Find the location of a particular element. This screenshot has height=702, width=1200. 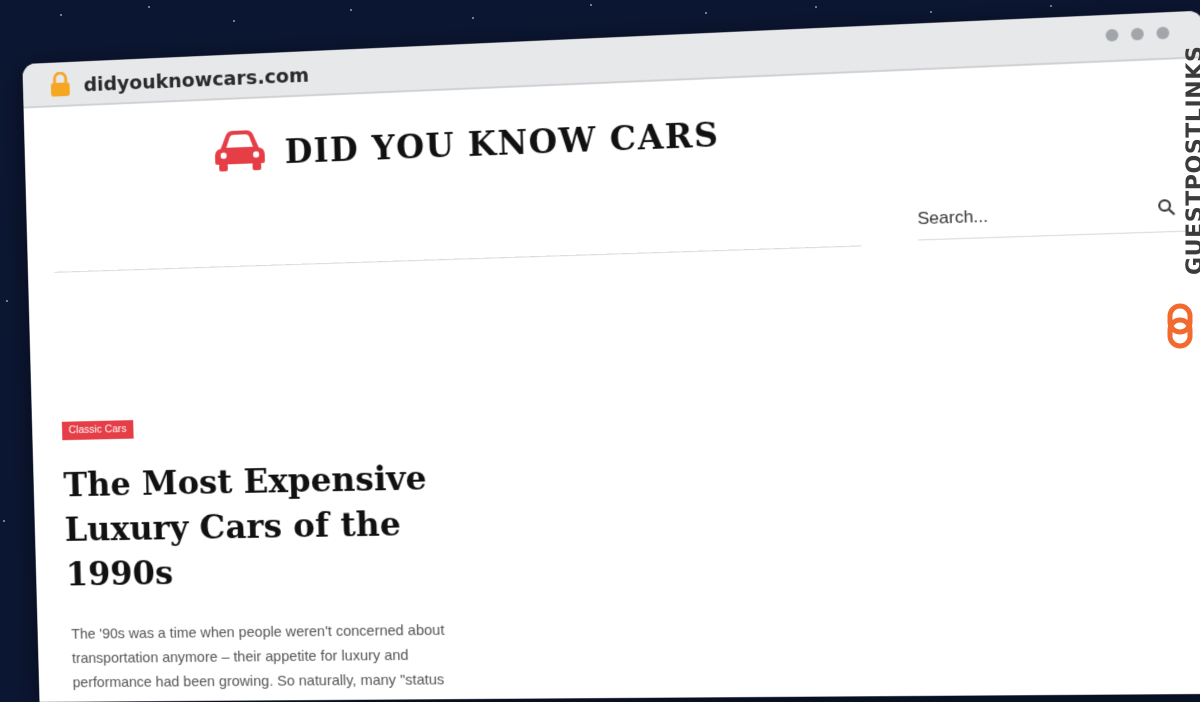

header-divider is located at coordinates (458, 259).